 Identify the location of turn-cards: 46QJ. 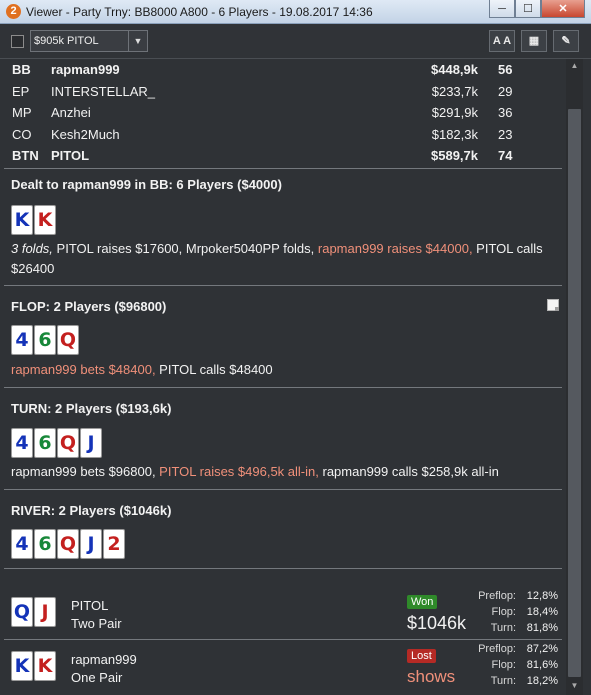
(56, 443).